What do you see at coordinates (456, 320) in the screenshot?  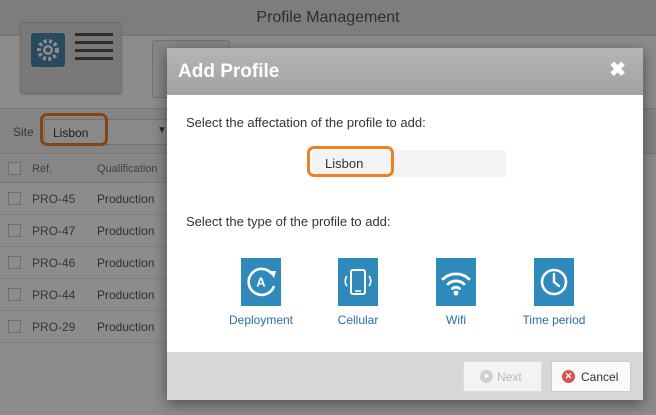 I see `profile-type-label: Wifi` at bounding box center [456, 320].